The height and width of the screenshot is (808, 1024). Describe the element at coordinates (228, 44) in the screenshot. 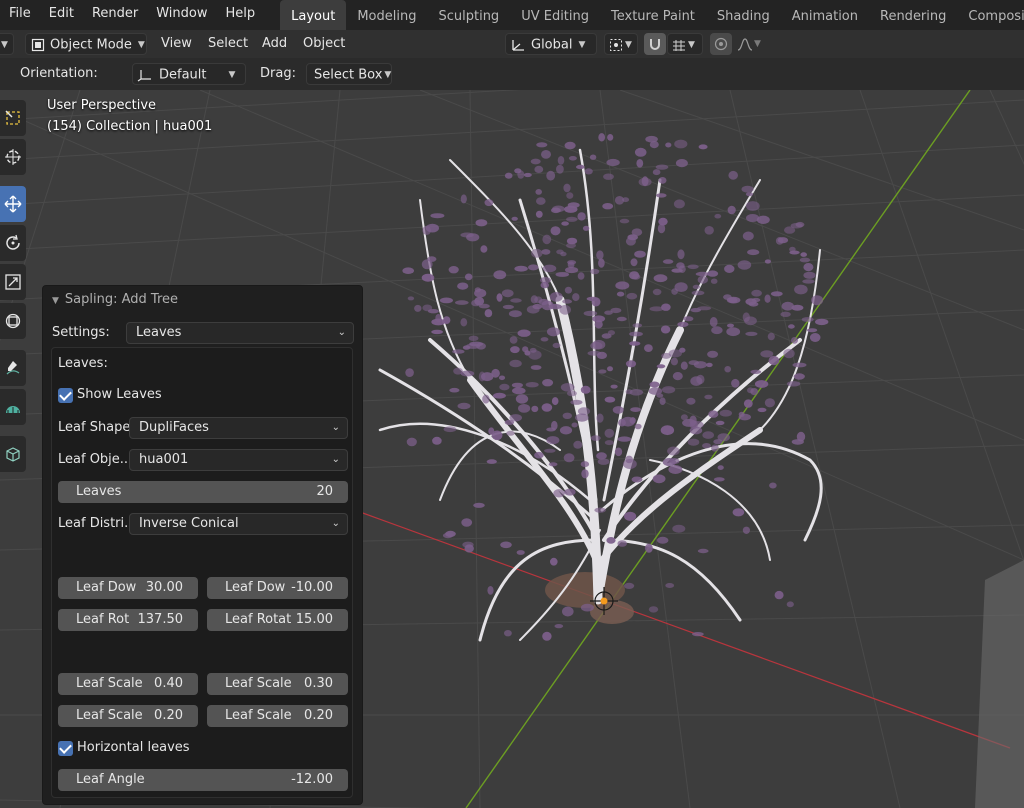

I see `menu-select: Select` at that location.